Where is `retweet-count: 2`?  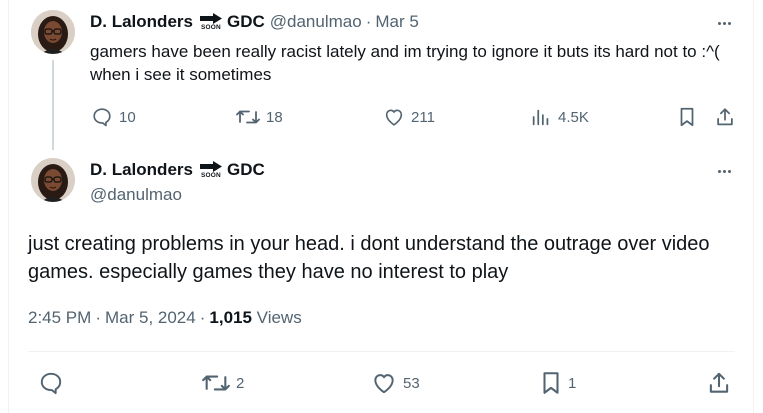
retweet-count: 2 is located at coordinates (240, 383).